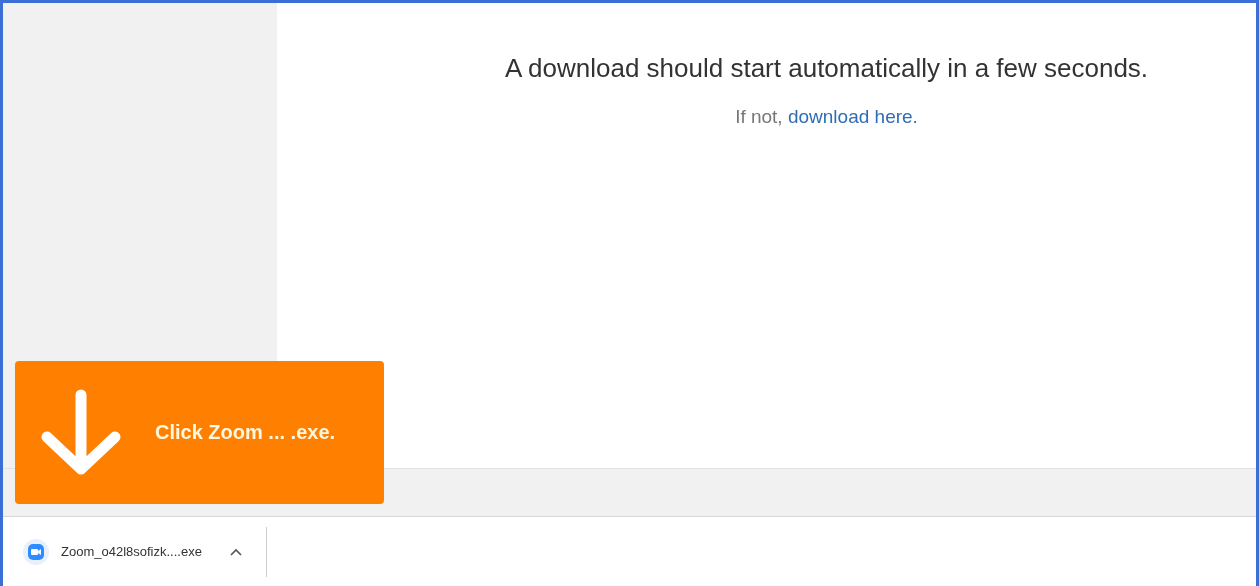 Image resolution: width=1259 pixels, height=586 pixels. I want to click on download-heading: A download should start automatically in a few seconds., so click(826, 68).